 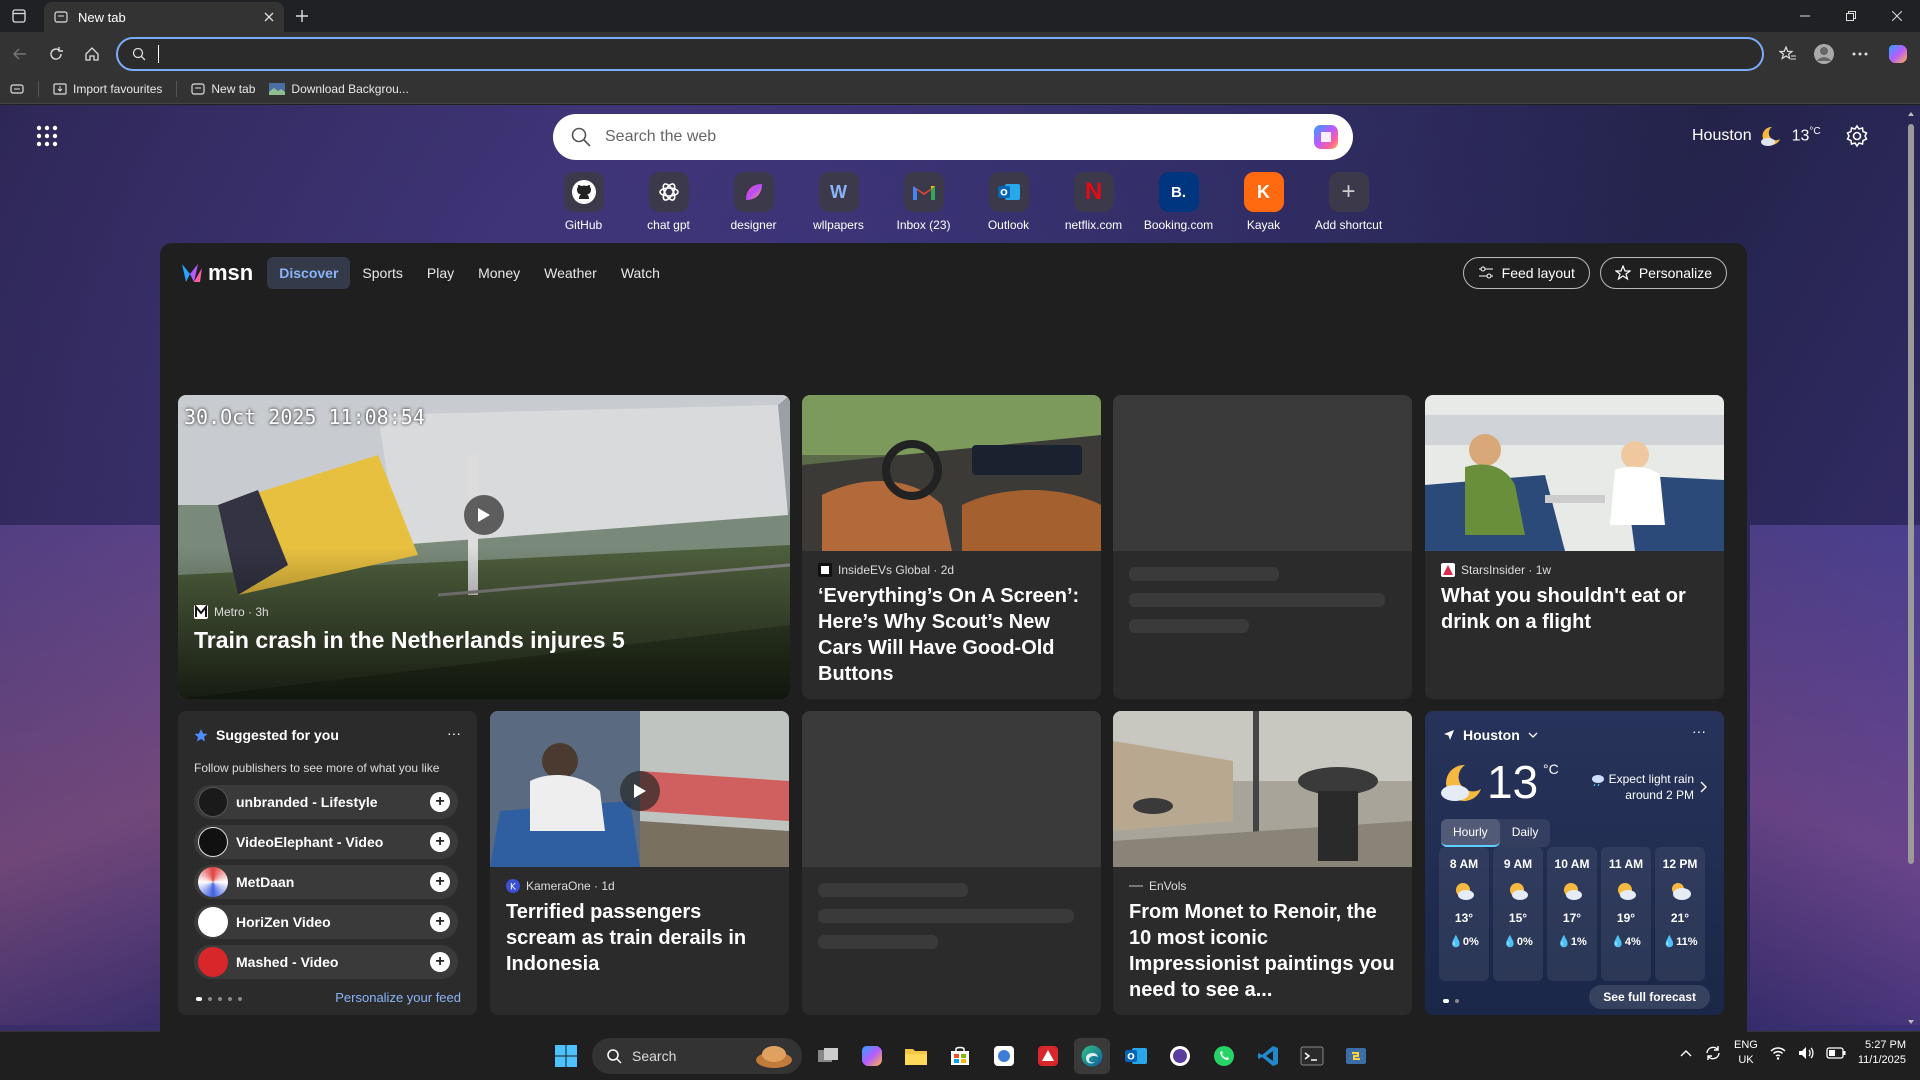 What do you see at coordinates (1713, 1053) in the screenshot?
I see `sync-icon` at bounding box center [1713, 1053].